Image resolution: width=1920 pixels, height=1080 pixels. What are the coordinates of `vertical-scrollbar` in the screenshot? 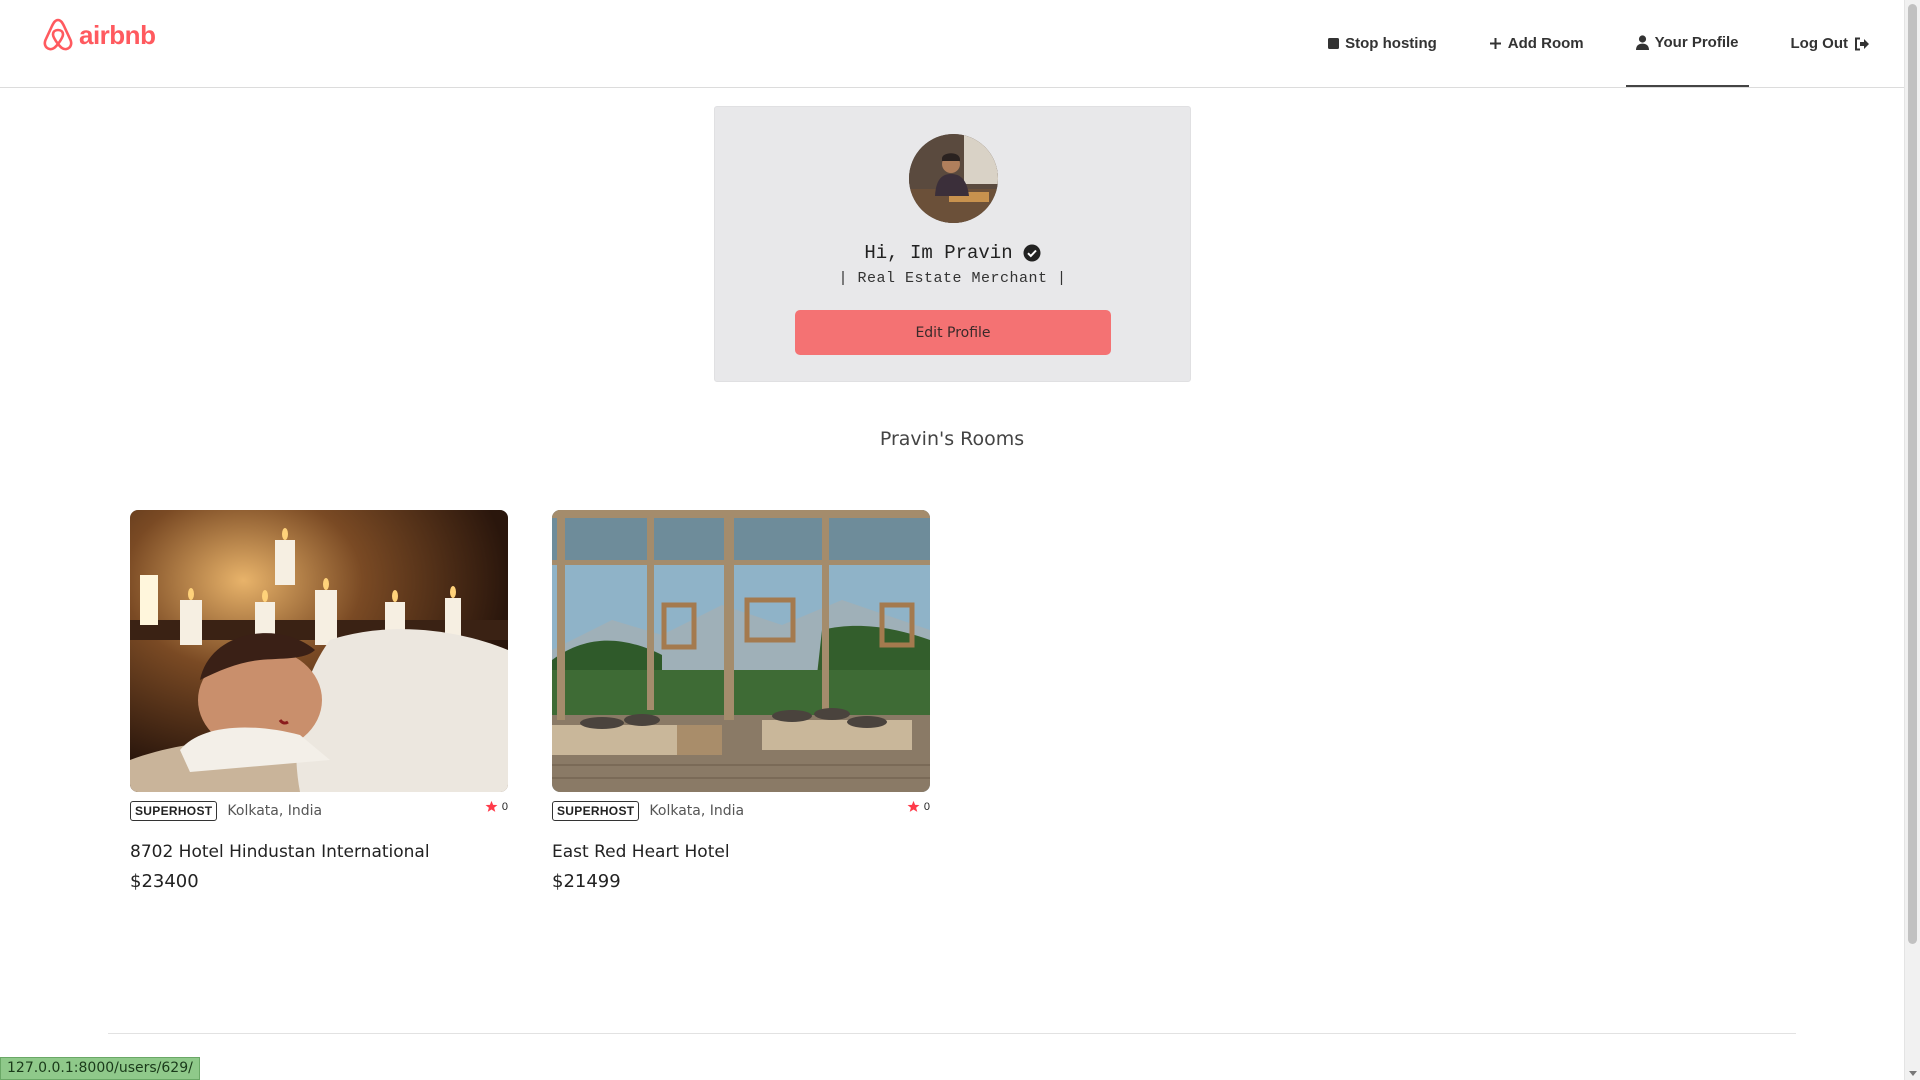 It's located at (1912, 540).